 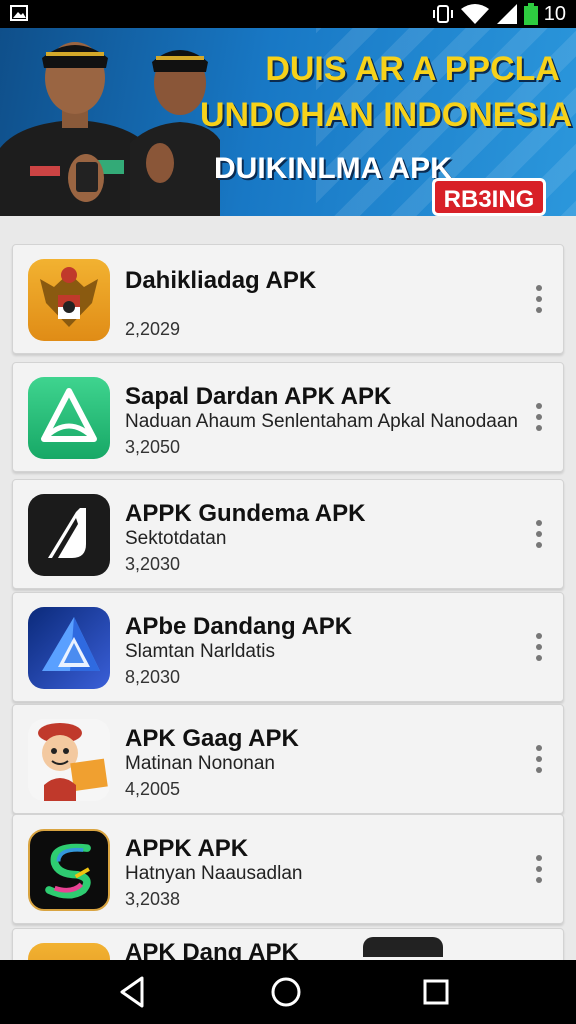 I want to click on vibrate-icon, so click(x=442, y=14).